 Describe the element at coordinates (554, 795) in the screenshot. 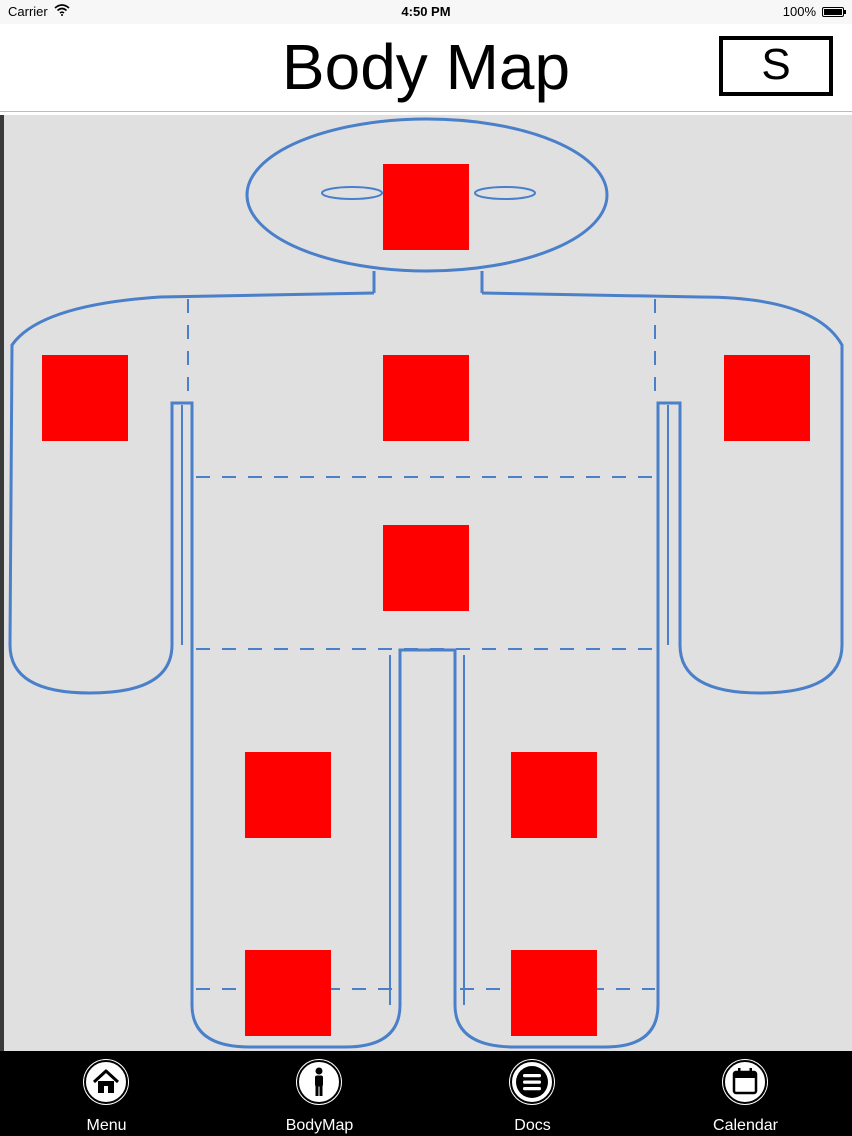

I see `marker-left-thigh` at that location.